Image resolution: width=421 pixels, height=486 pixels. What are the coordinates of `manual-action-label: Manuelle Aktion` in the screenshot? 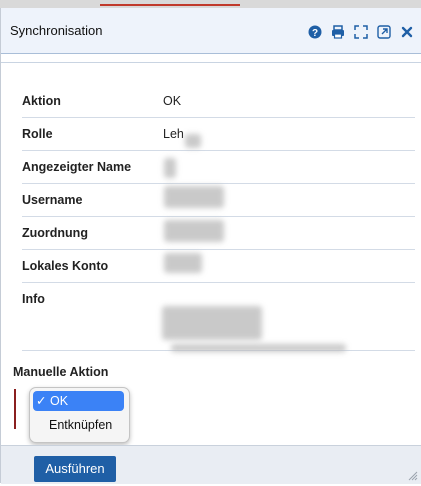 It's located at (61, 372).